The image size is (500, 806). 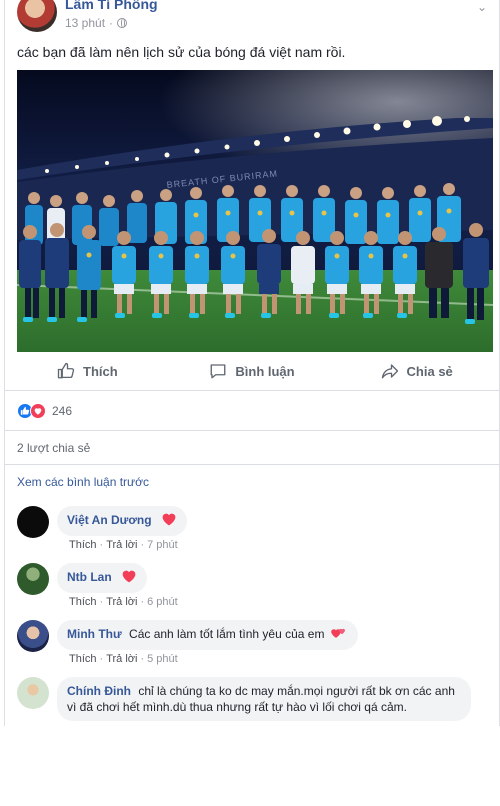 I want to click on love-icon, so click(x=38, y=411).